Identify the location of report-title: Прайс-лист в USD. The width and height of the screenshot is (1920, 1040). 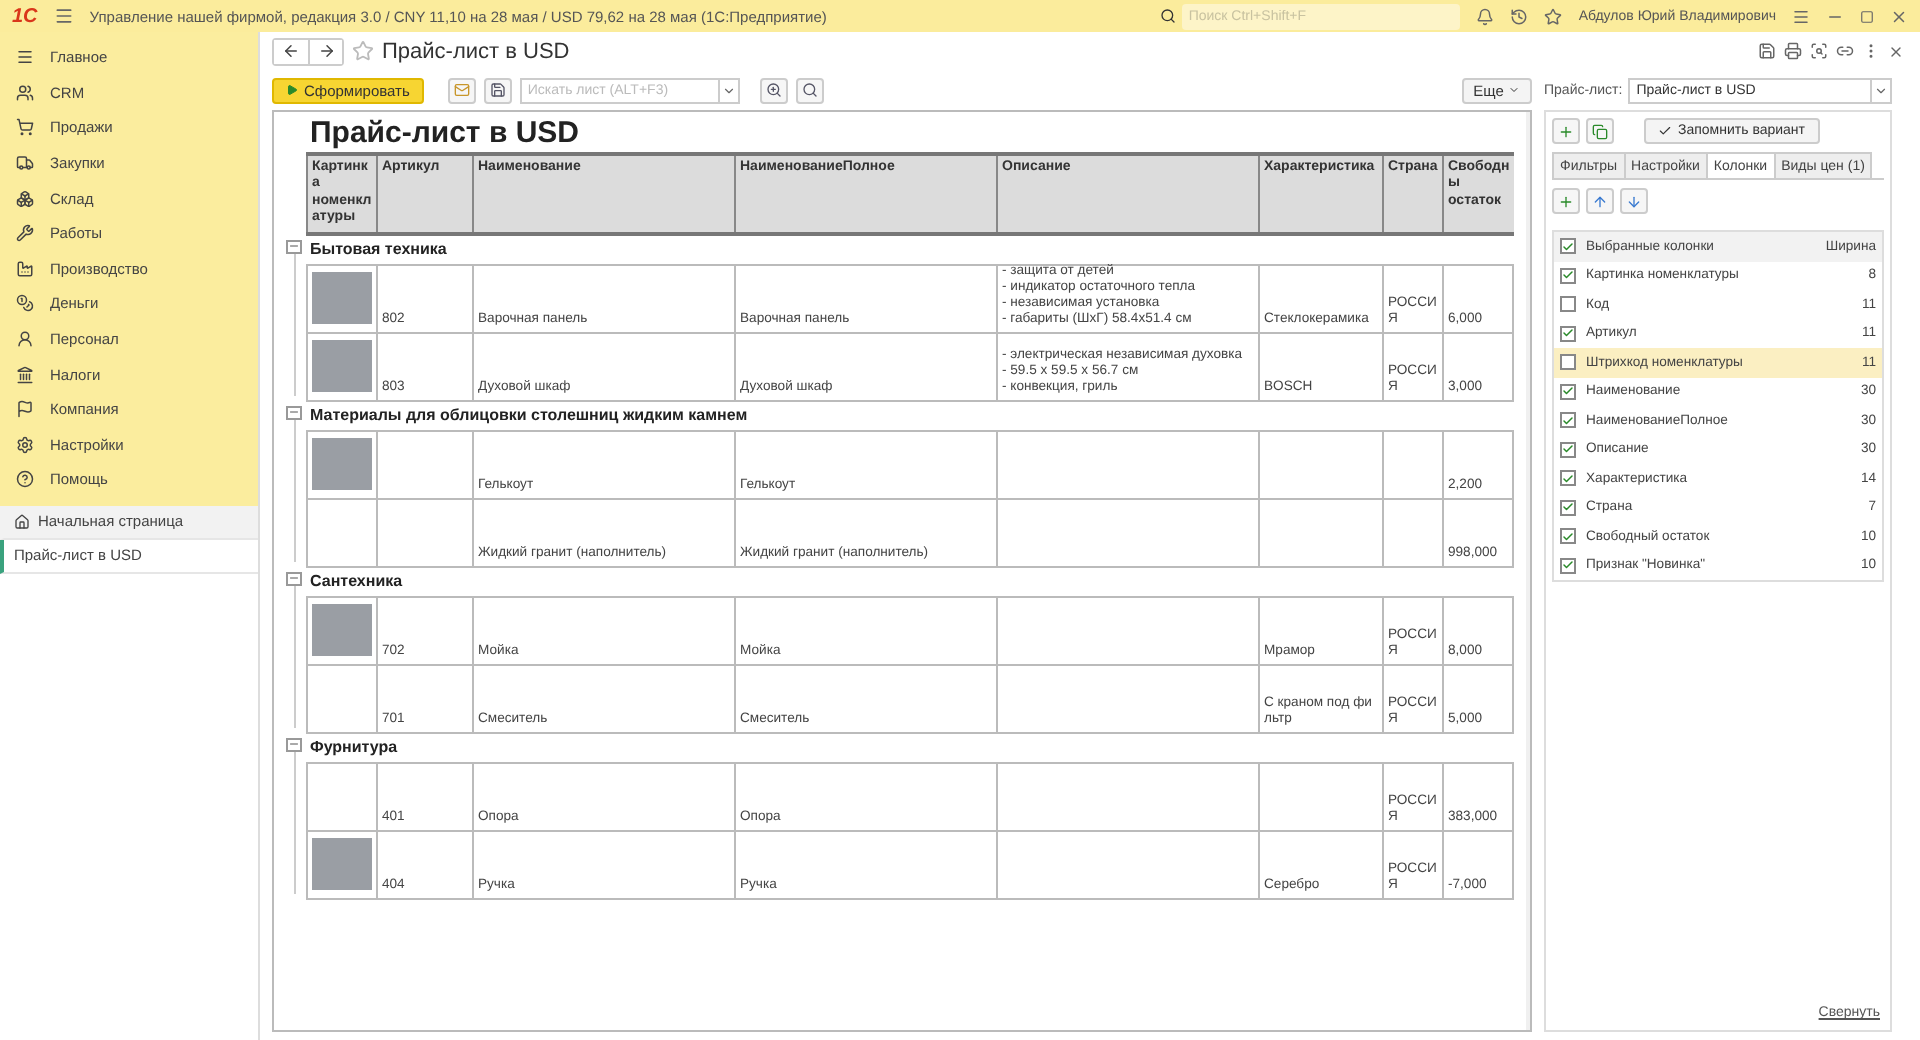
(445, 134).